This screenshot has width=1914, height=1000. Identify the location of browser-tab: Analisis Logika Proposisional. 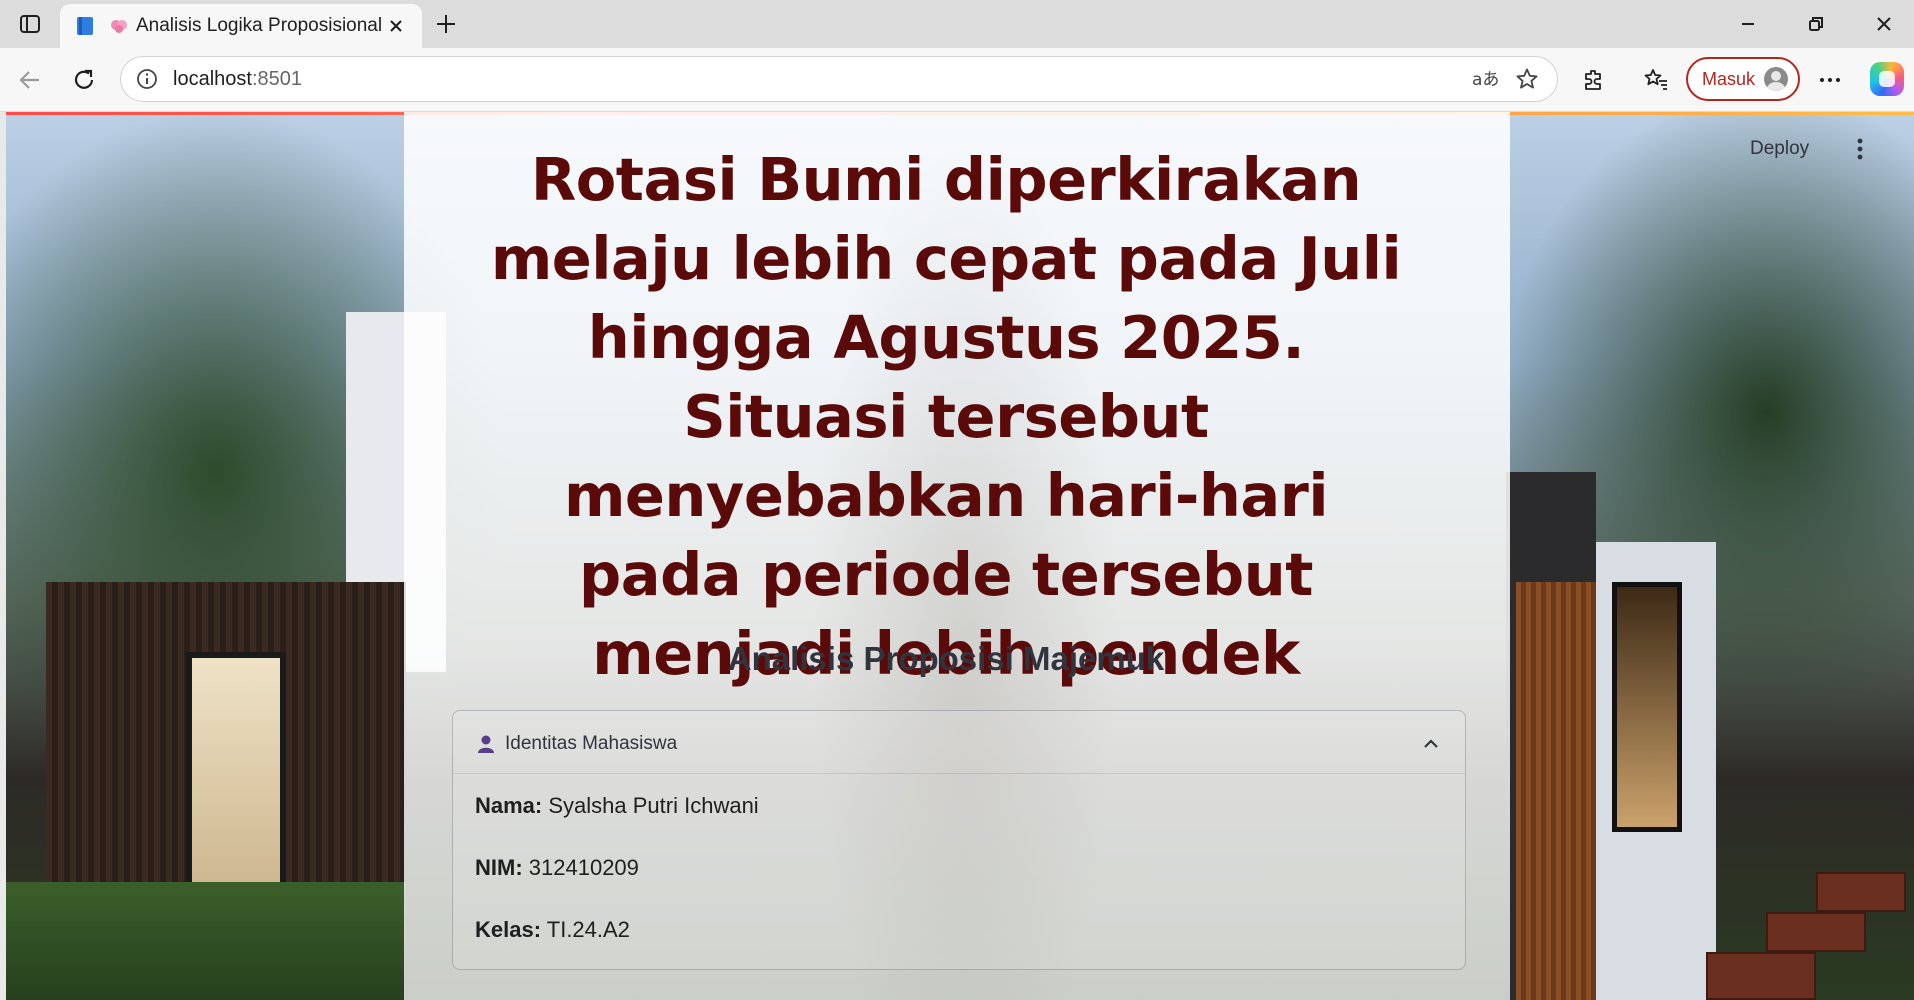
(241, 26).